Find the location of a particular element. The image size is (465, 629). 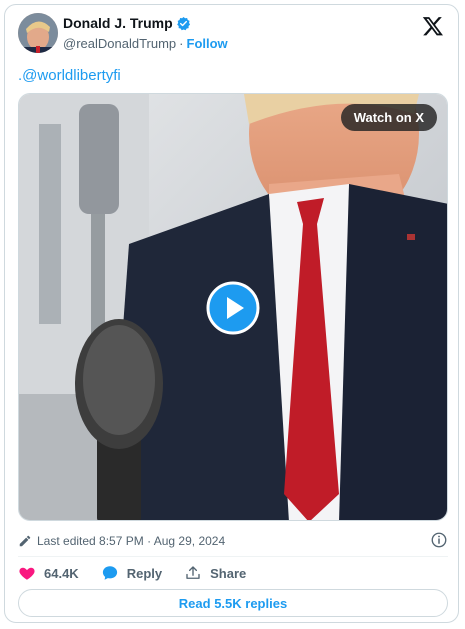

play-icon is located at coordinates (233, 308).